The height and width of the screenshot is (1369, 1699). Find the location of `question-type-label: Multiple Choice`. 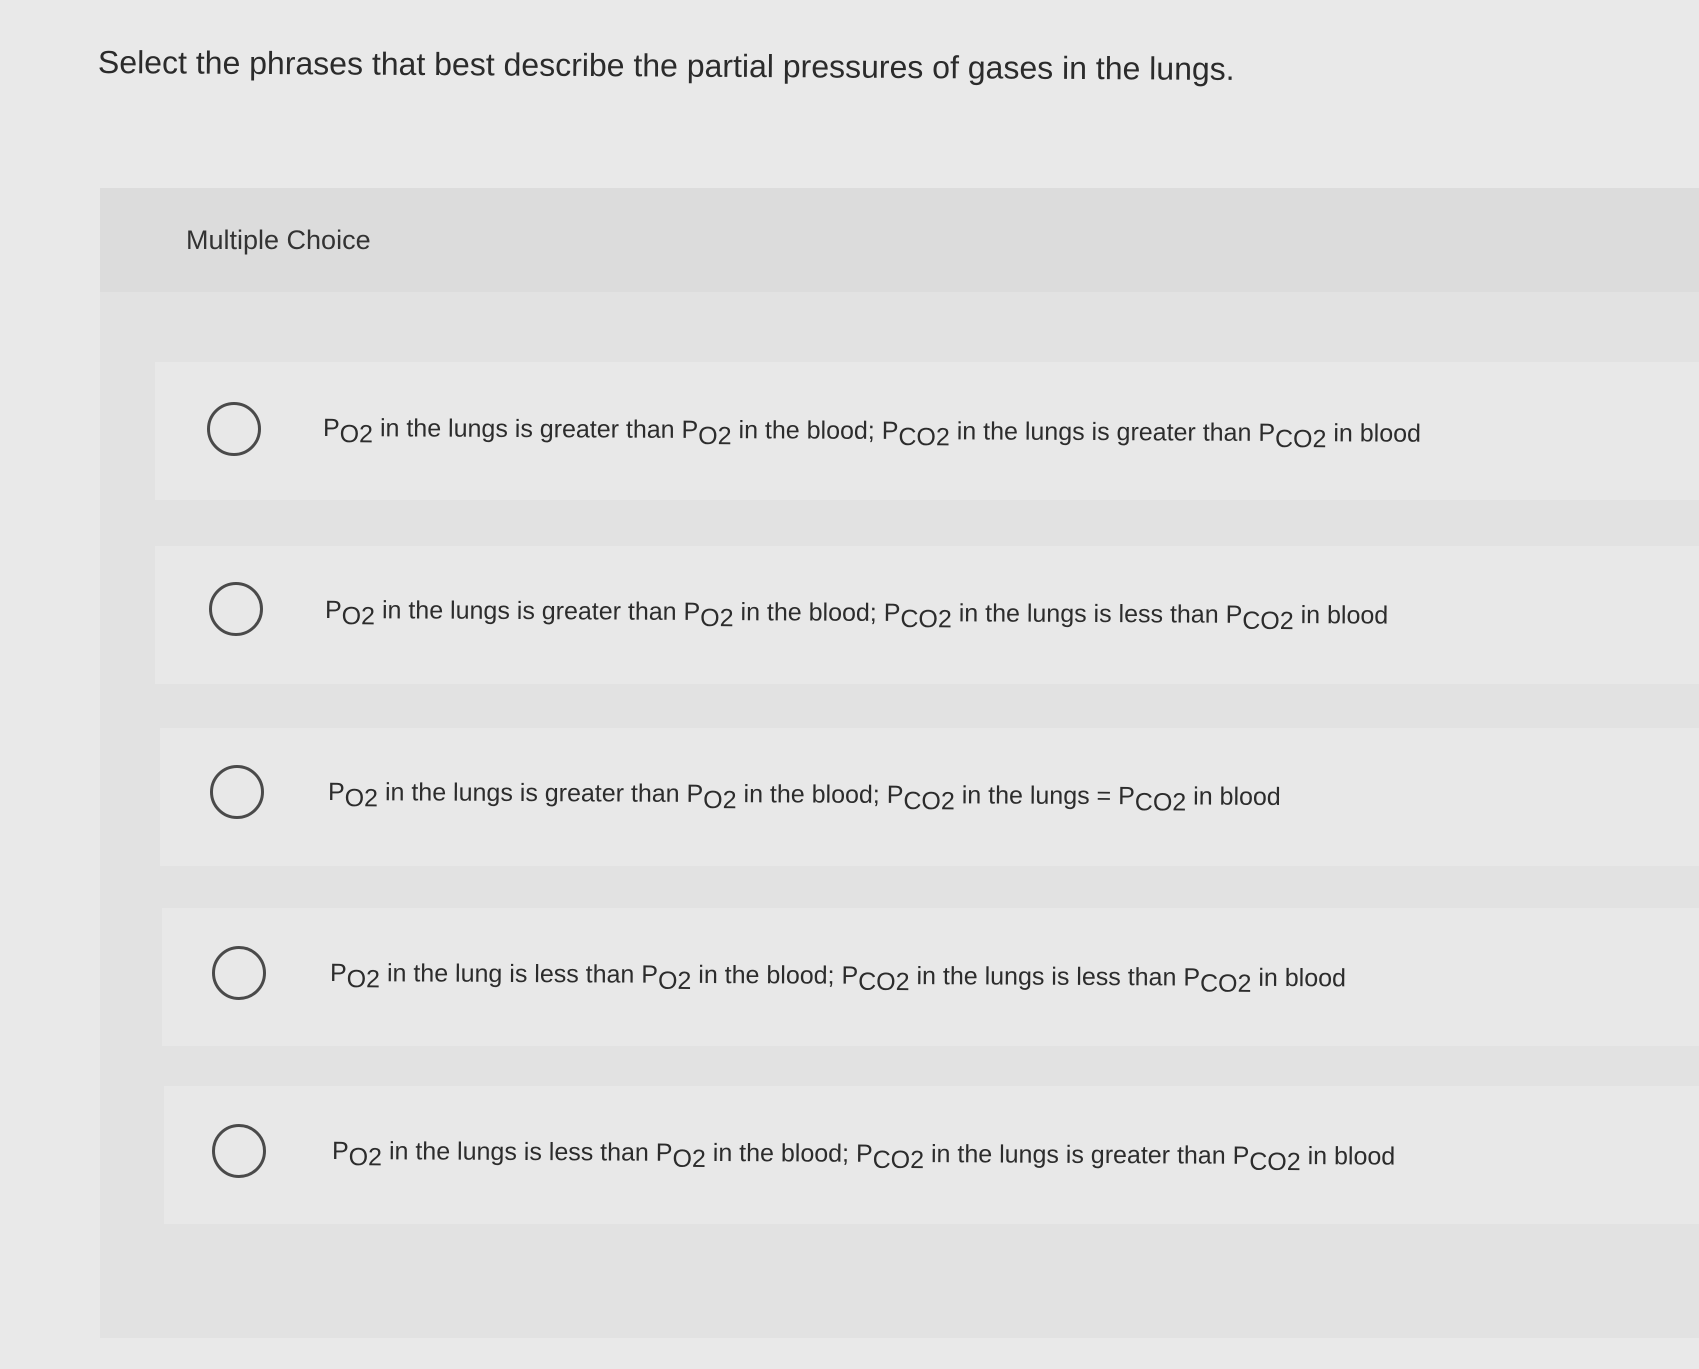

question-type-label: Multiple Choice is located at coordinates (278, 240).